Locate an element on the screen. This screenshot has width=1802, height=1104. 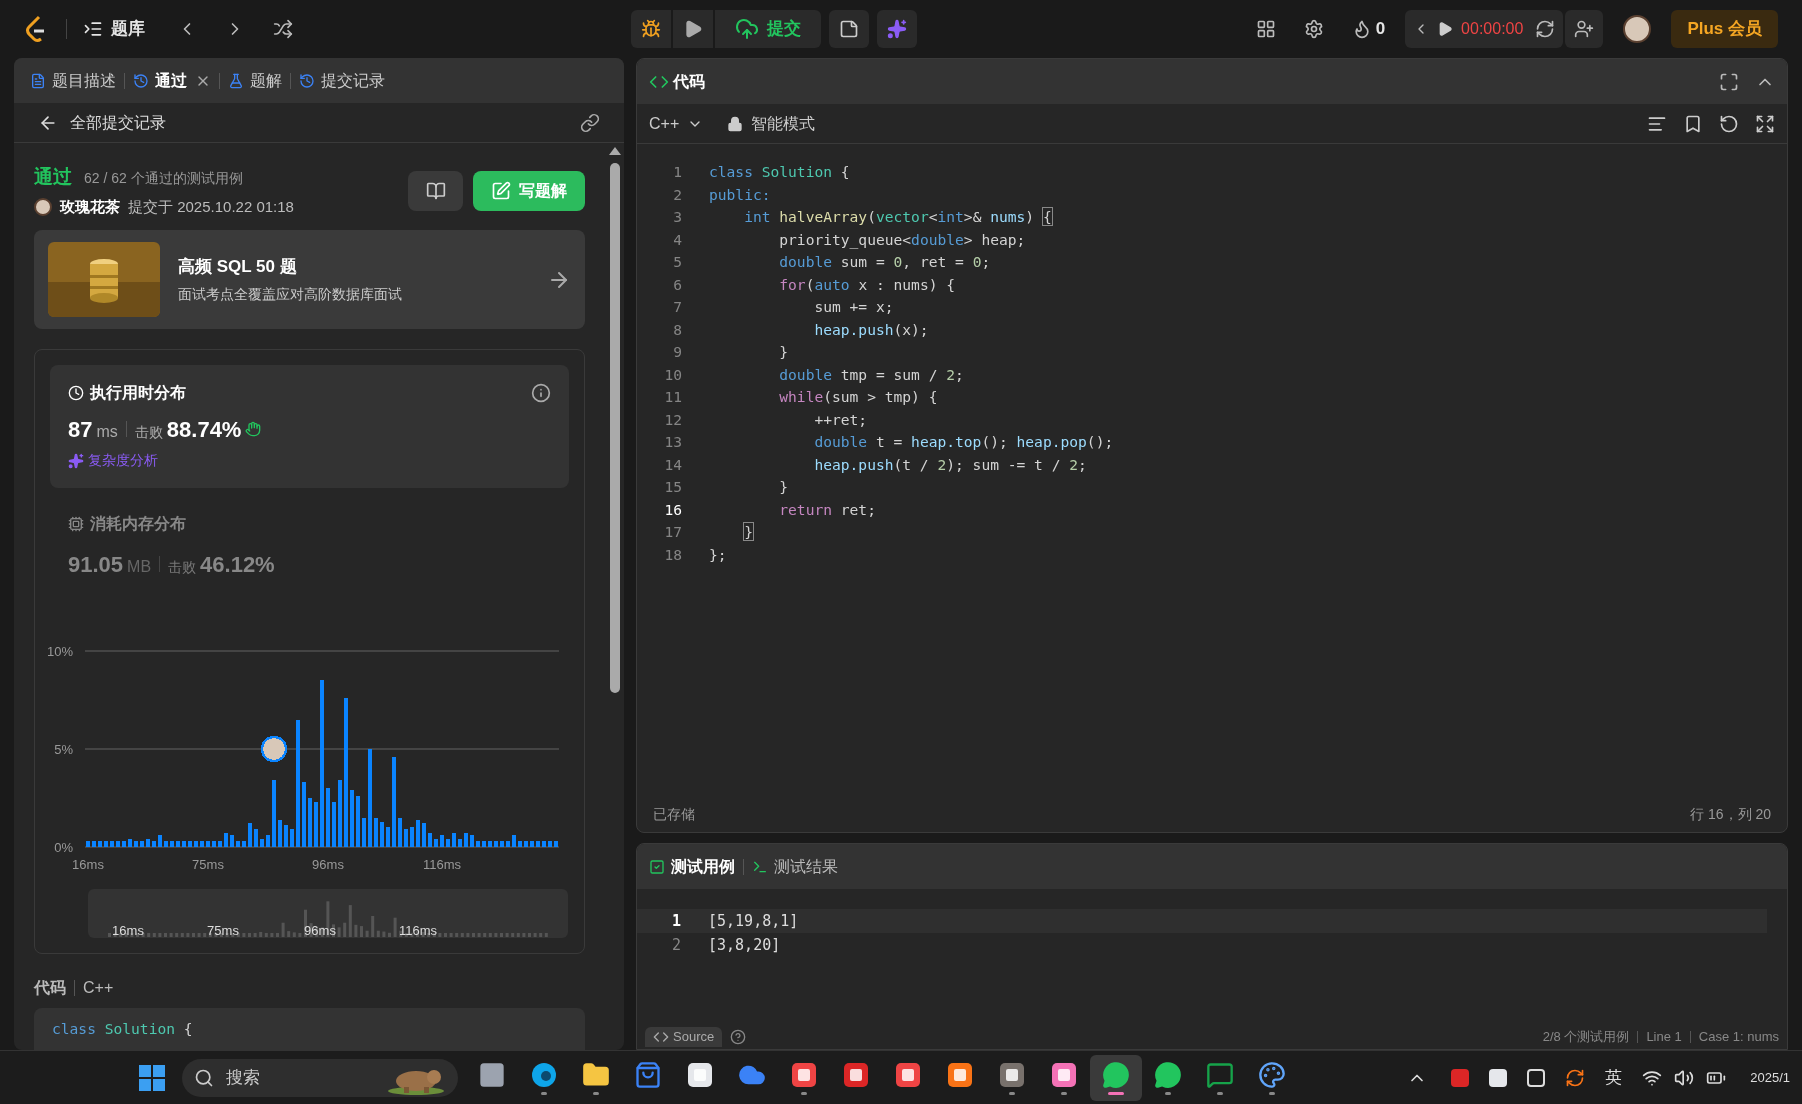
plus-membership-button: Plus 会员 is located at coordinates (1724, 29).